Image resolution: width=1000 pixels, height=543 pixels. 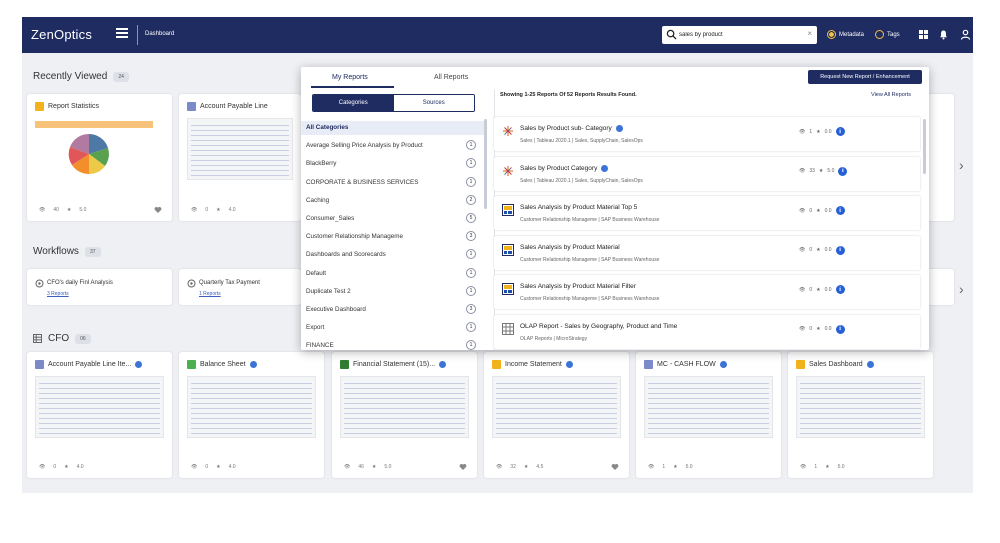 What do you see at coordinates (471, 199) in the screenshot?
I see `category-count-badge: 2` at bounding box center [471, 199].